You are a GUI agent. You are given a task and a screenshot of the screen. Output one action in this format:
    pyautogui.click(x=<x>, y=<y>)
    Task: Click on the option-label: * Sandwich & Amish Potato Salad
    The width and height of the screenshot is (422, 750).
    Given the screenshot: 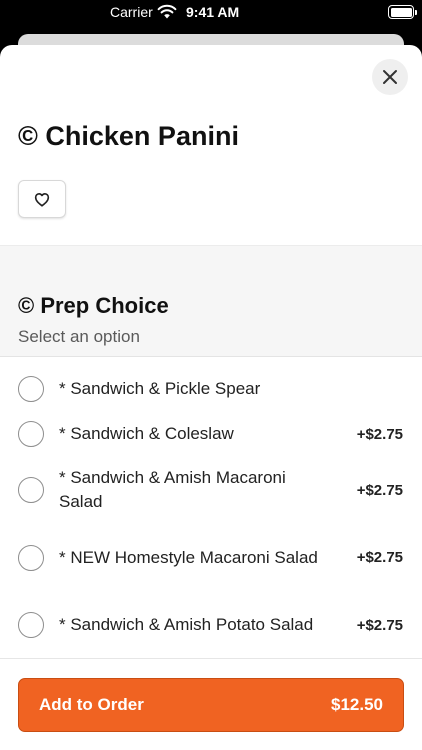 What is the action you would take?
    pyautogui.click(x=186, y=624)
    